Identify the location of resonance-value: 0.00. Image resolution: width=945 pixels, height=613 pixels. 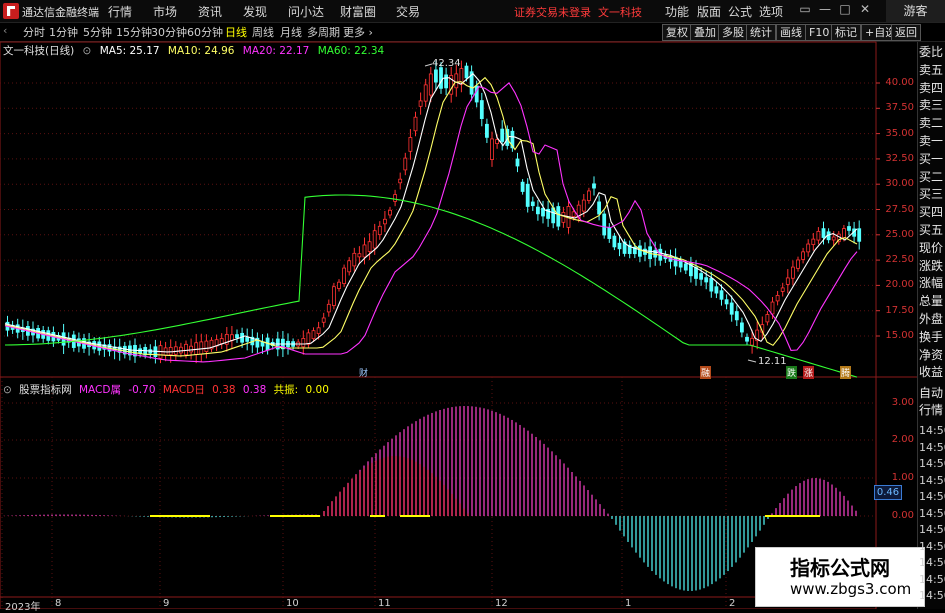
(317, 390).